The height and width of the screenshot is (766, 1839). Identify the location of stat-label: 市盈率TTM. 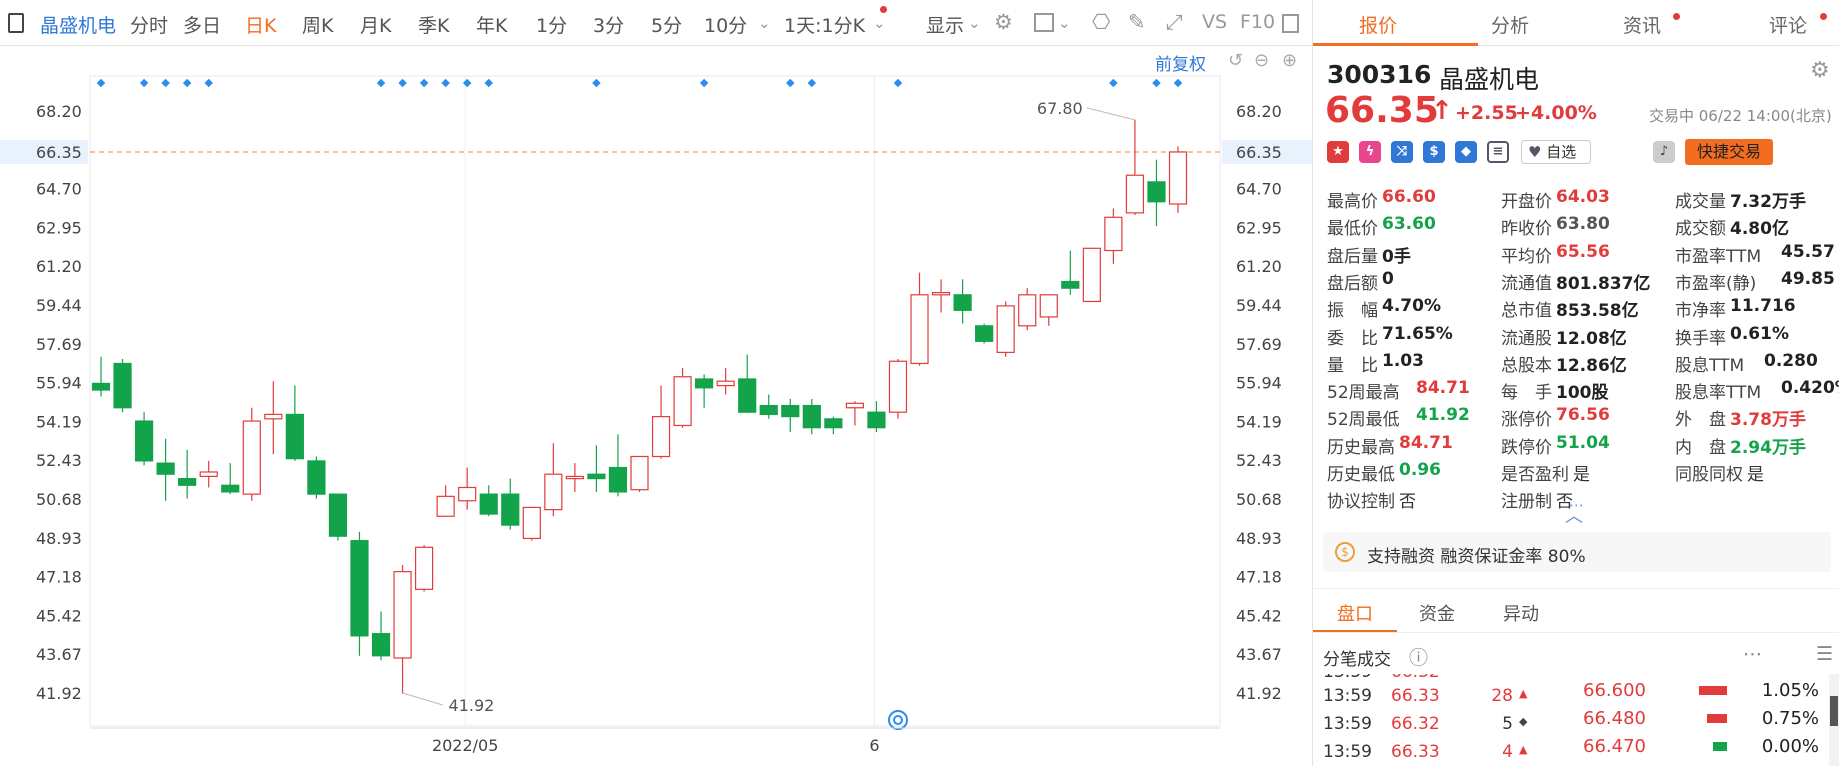
(1718, 256).